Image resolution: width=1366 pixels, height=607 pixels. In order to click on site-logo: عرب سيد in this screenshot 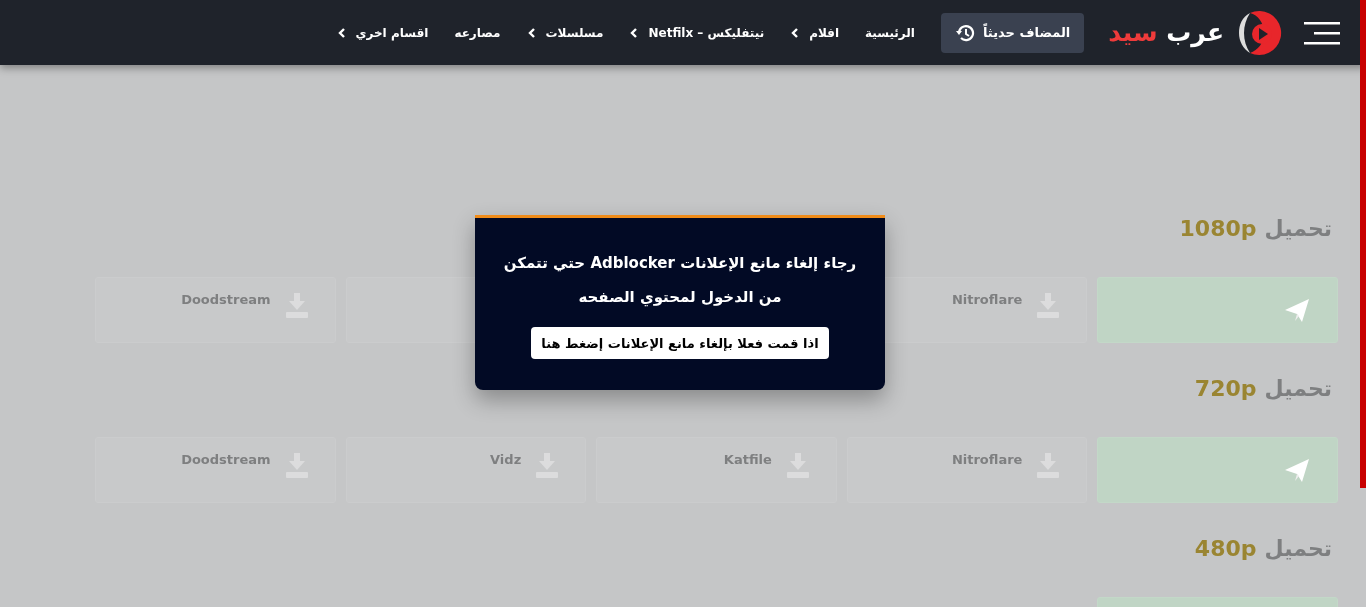, I will do `click(1166, 32)`.